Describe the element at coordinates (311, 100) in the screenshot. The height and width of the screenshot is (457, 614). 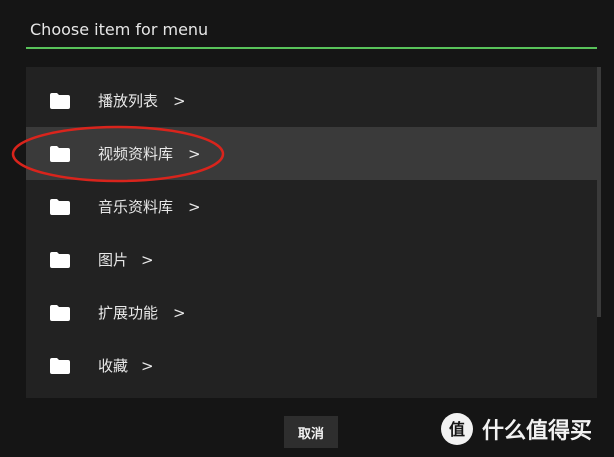
I see `list-item-playlist: 播放列表 >` at that location.